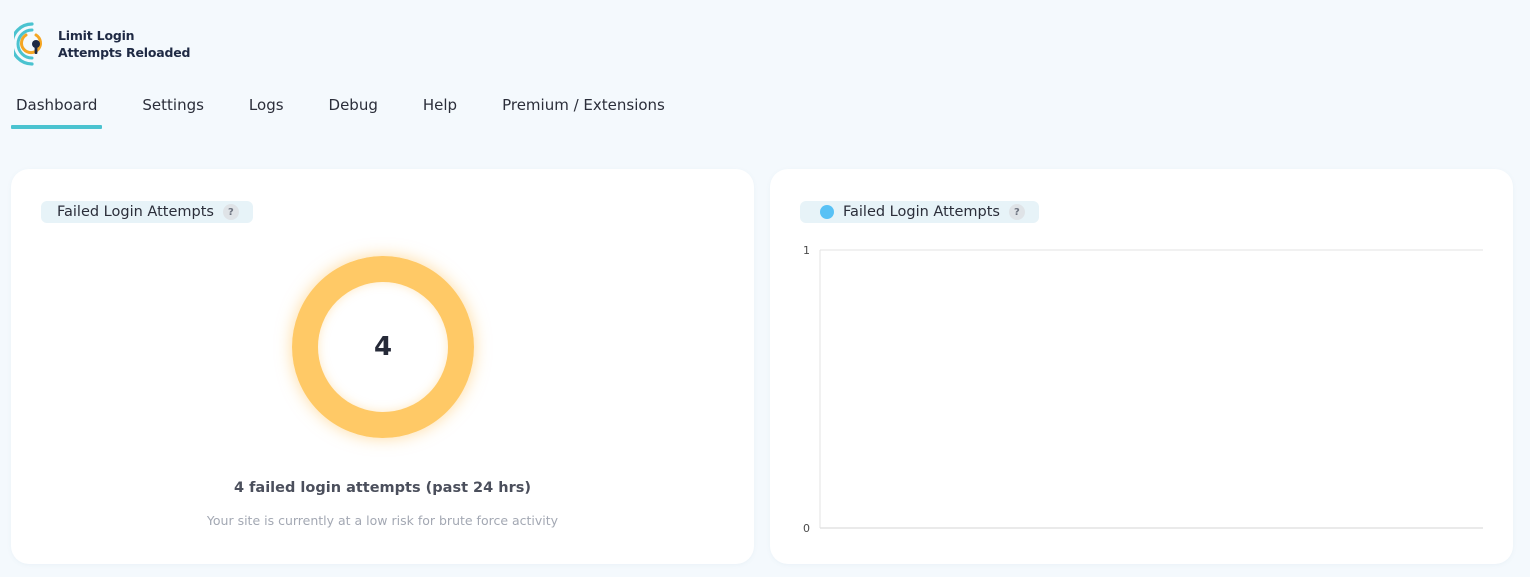 This screenshot has height=577, width=1530. I want to click on tab-help: Help, so click(440, 110).